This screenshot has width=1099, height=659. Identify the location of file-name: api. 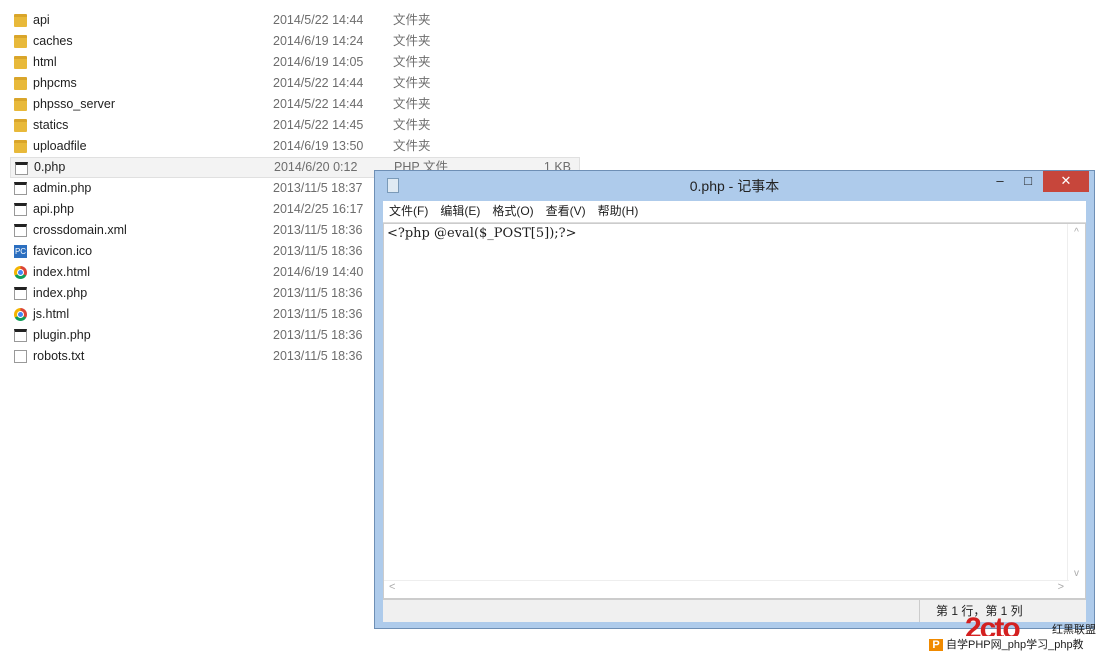
(41, 20).